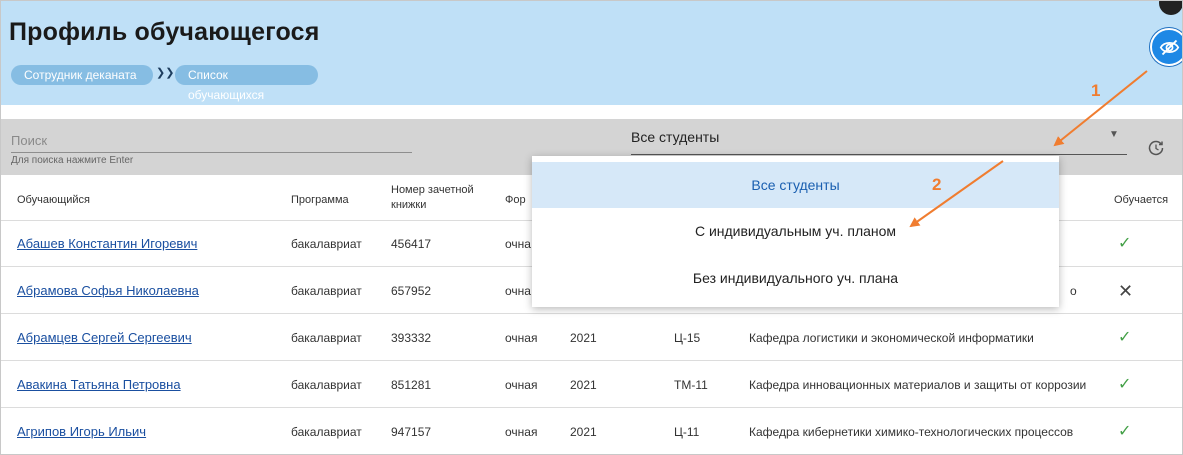 This screenshot has width=1183, height=455. Describe the element at coordinates (1096, 90) in the screenshot. I see `annotation-step-1: 1` at that location.